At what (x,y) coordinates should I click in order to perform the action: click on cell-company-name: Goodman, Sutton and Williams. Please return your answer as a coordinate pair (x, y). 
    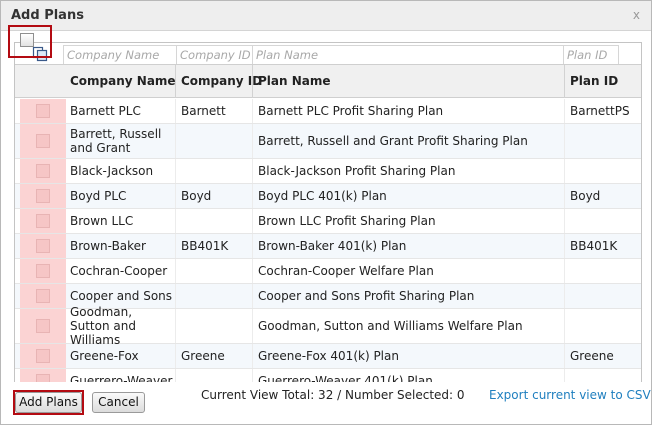
    Looking at the image, I should click on (103, 326).